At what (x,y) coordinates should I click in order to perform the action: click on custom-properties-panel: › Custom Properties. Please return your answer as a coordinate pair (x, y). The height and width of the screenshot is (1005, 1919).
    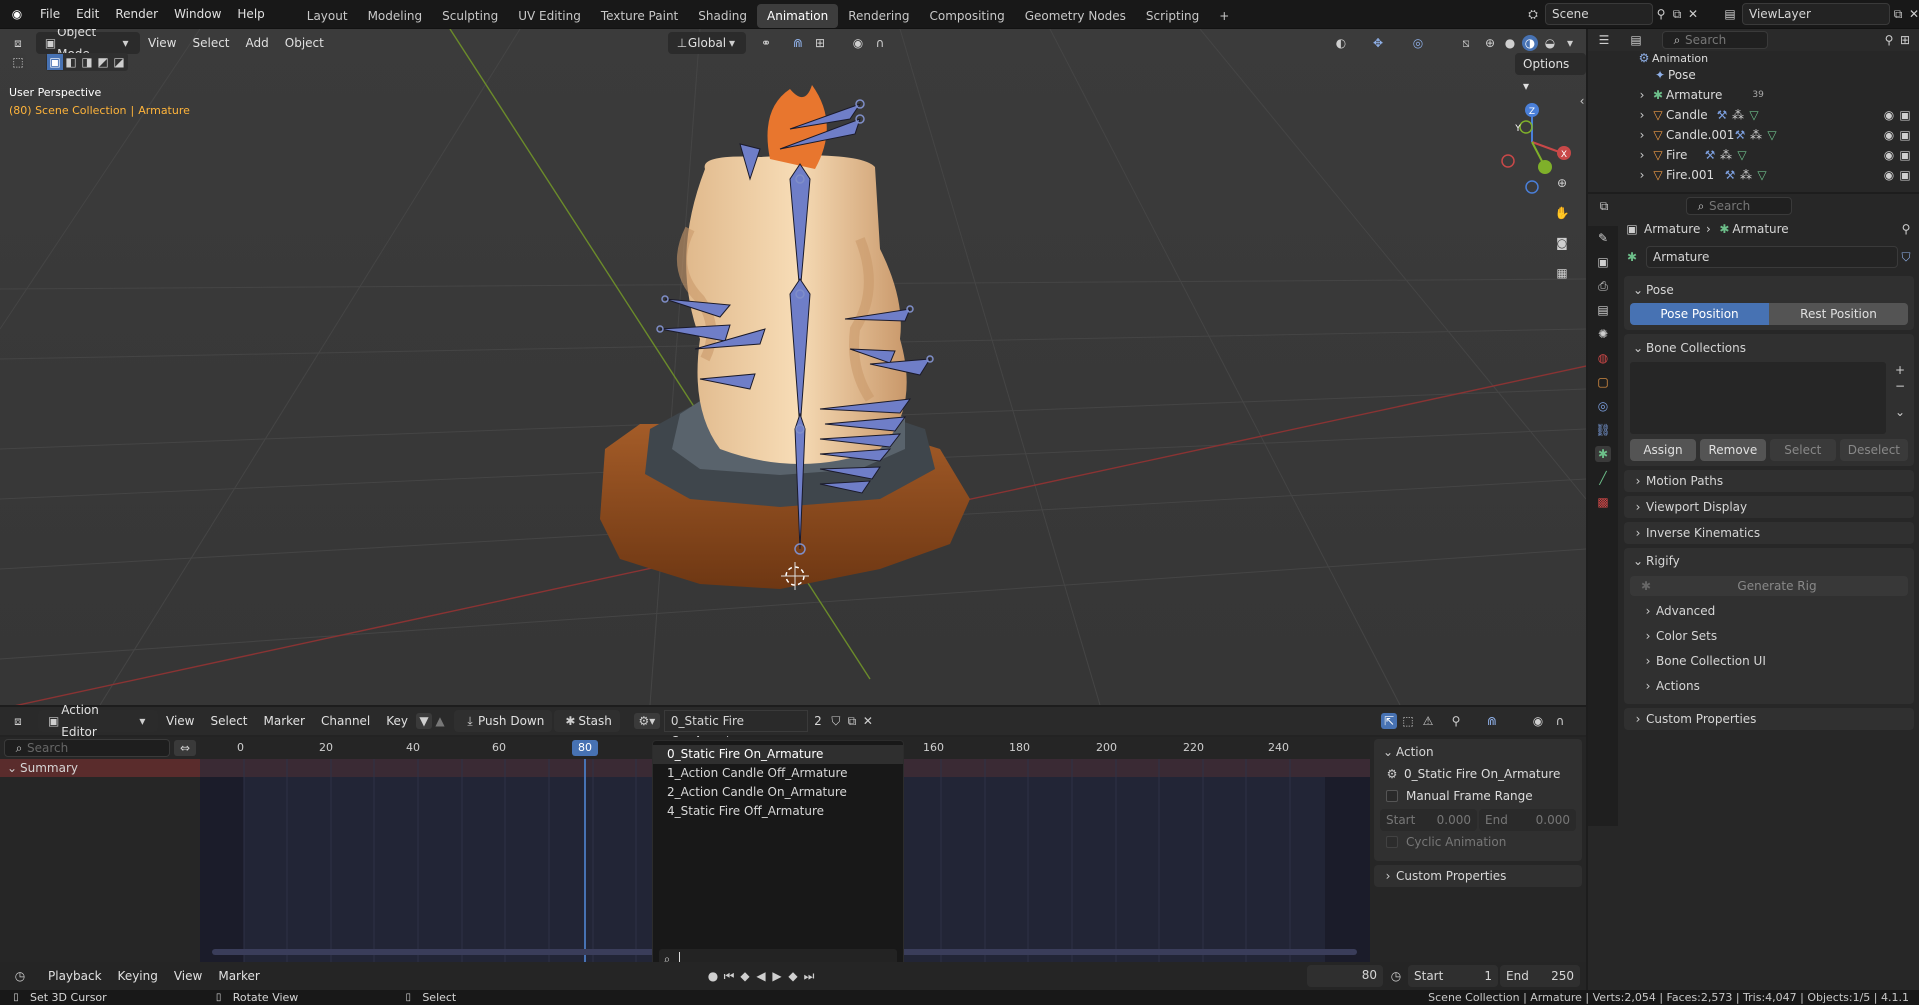
    Looking at the image, I should click on (1769, 719).